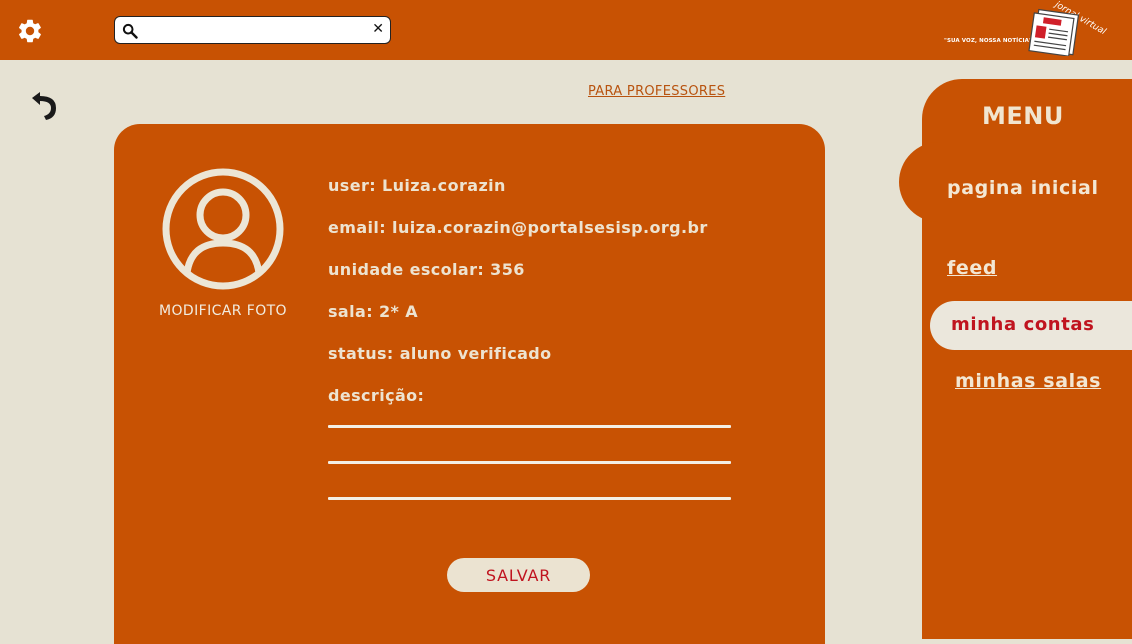 This screenshot has height=644, width=1132. I want to click on search-input, so click(257, 31).